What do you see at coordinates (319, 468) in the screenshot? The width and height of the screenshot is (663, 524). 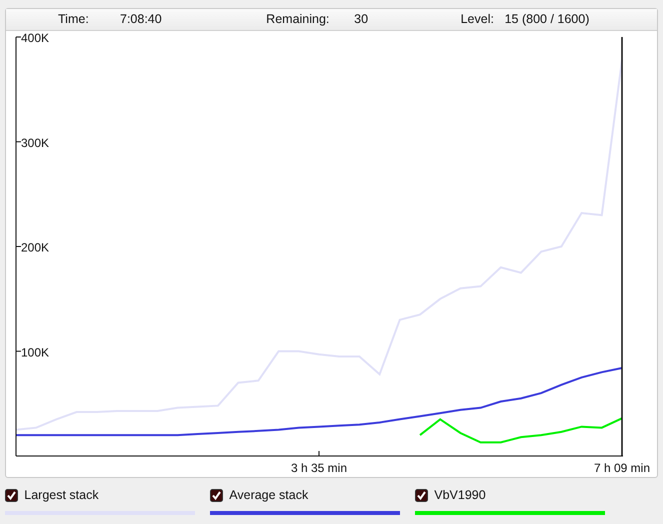 I see `x-tick-label: 3 h 35 min` at bounding box center [319, 468].